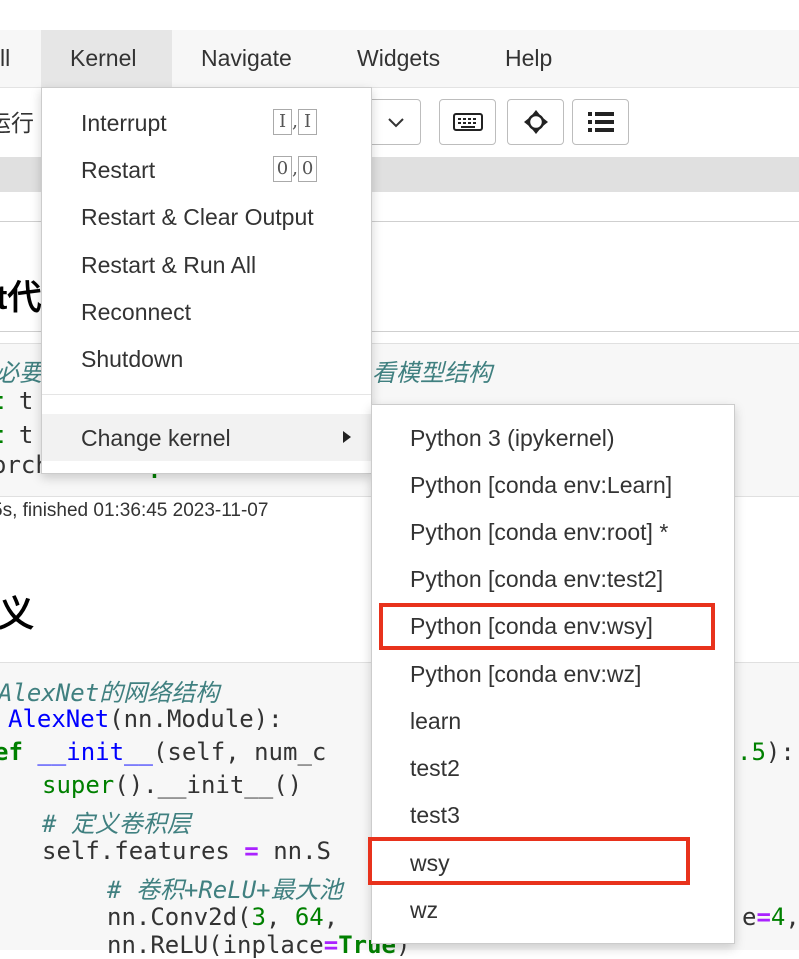 The image size is (799, 959). What do you see at coordinates (169, 265) in the screenshot?
I see `menu-item-label: Restart & Run All` at bounding box center [169, 265].